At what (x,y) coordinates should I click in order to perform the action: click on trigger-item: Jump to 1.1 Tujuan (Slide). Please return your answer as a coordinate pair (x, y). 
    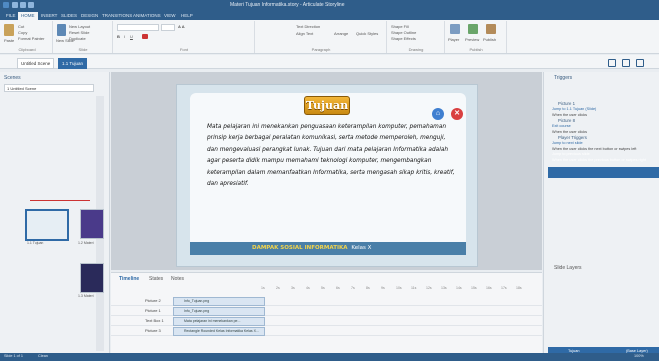
    Looking at the image, I should click on (574, 109).